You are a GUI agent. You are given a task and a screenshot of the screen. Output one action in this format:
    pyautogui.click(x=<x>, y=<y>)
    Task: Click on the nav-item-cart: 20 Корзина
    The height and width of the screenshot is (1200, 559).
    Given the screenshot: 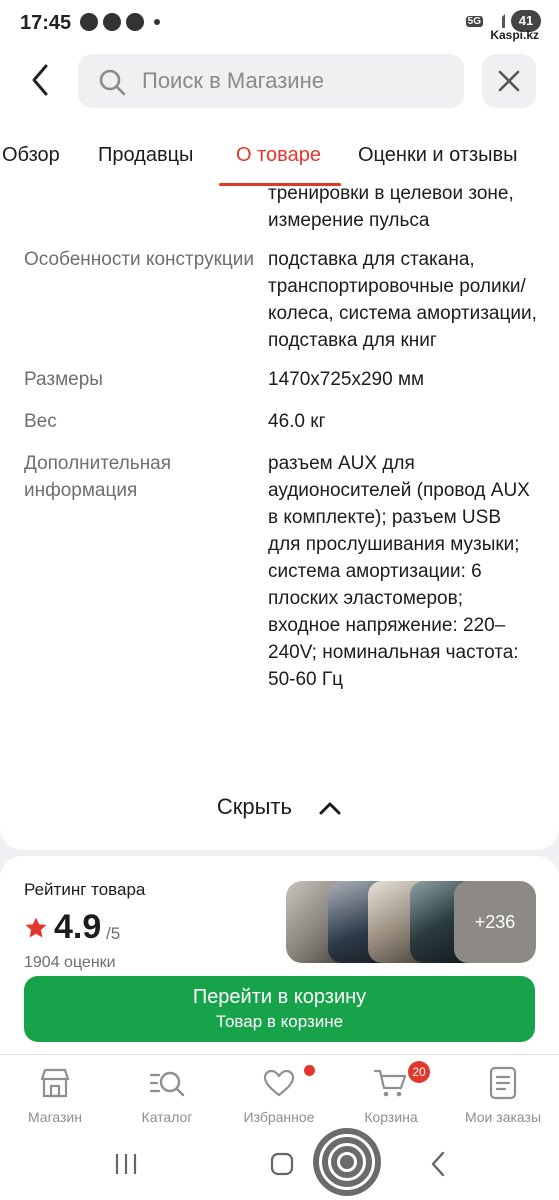 What is the action you would take?
    pyautogui.click(x=391, y=1093)
    